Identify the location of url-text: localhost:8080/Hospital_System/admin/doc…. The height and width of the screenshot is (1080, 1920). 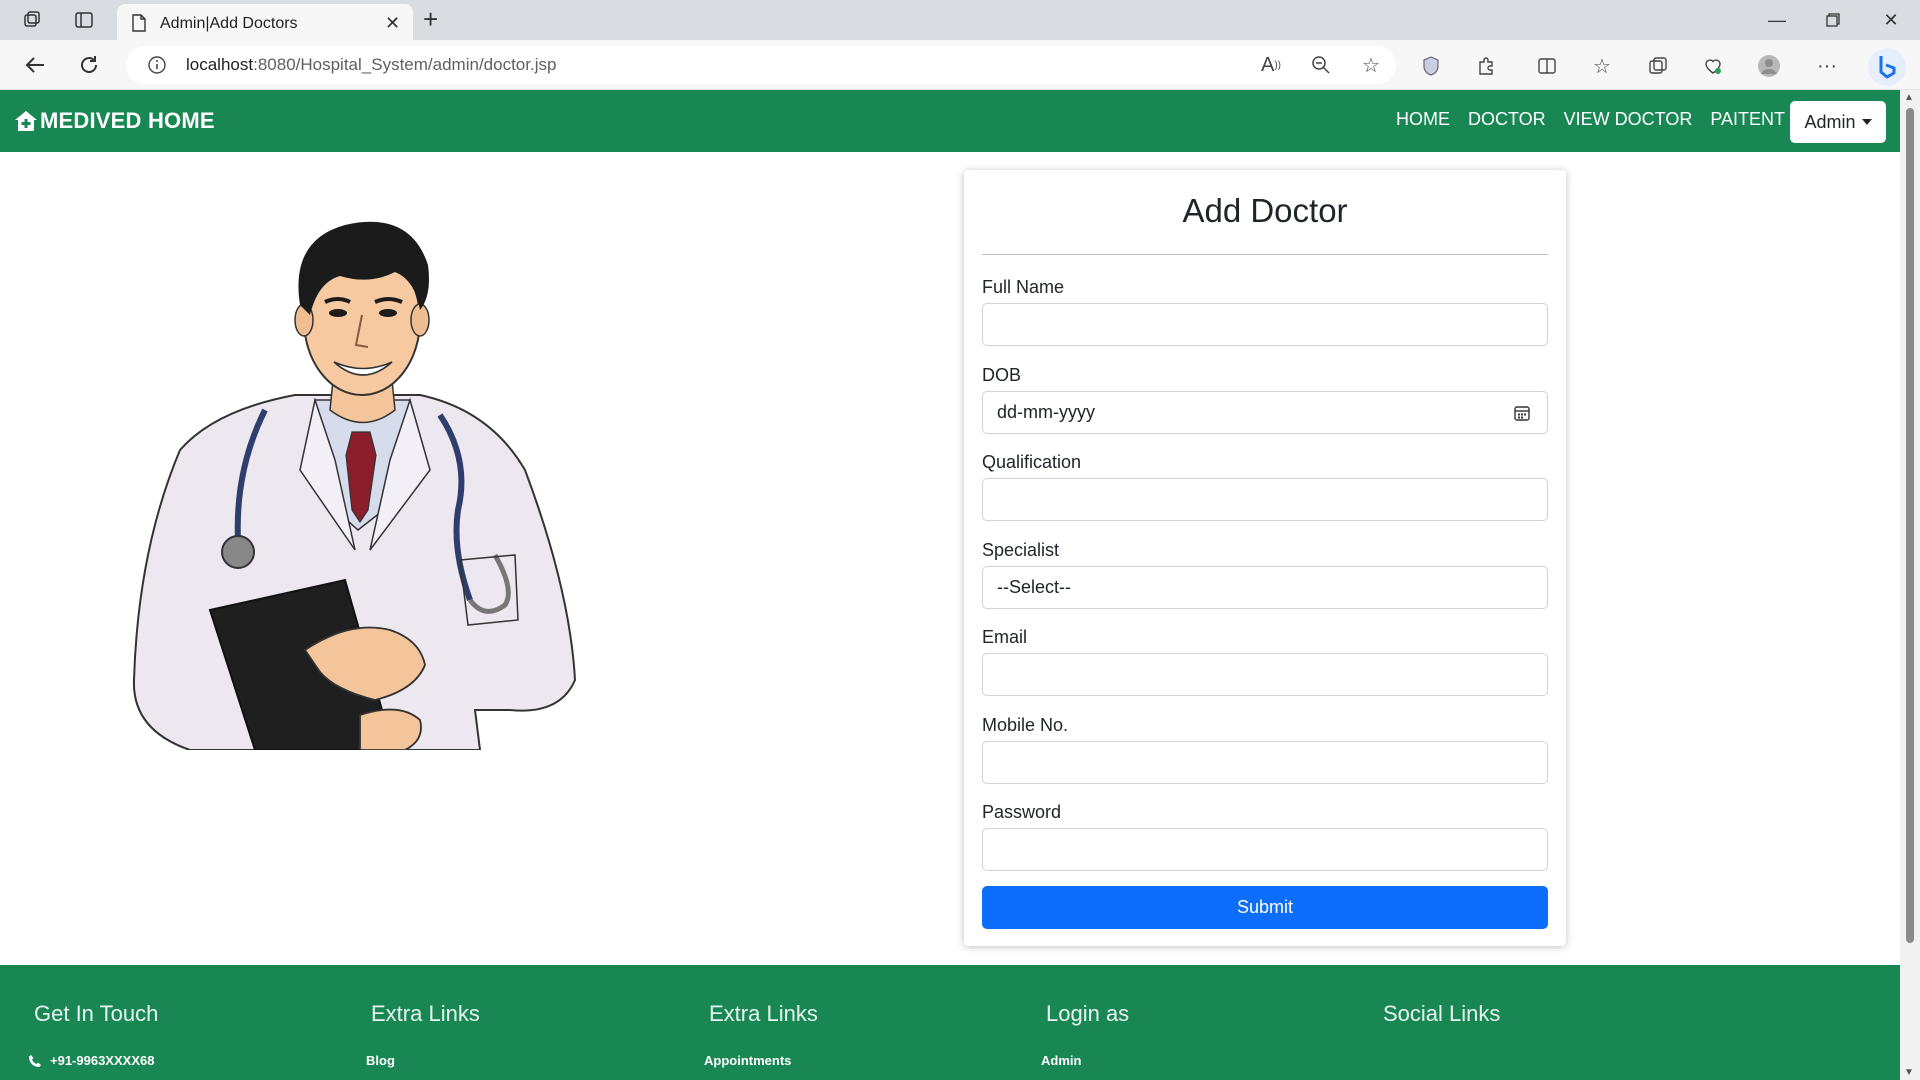
(371, 64).